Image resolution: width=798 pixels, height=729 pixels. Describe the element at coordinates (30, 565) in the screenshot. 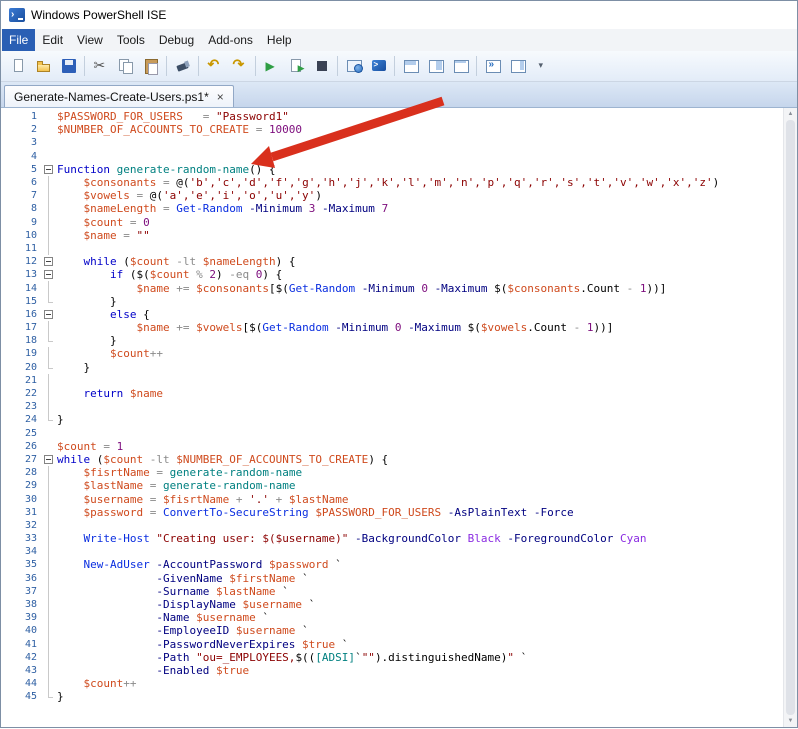

I see `line-number: 35` at that location.